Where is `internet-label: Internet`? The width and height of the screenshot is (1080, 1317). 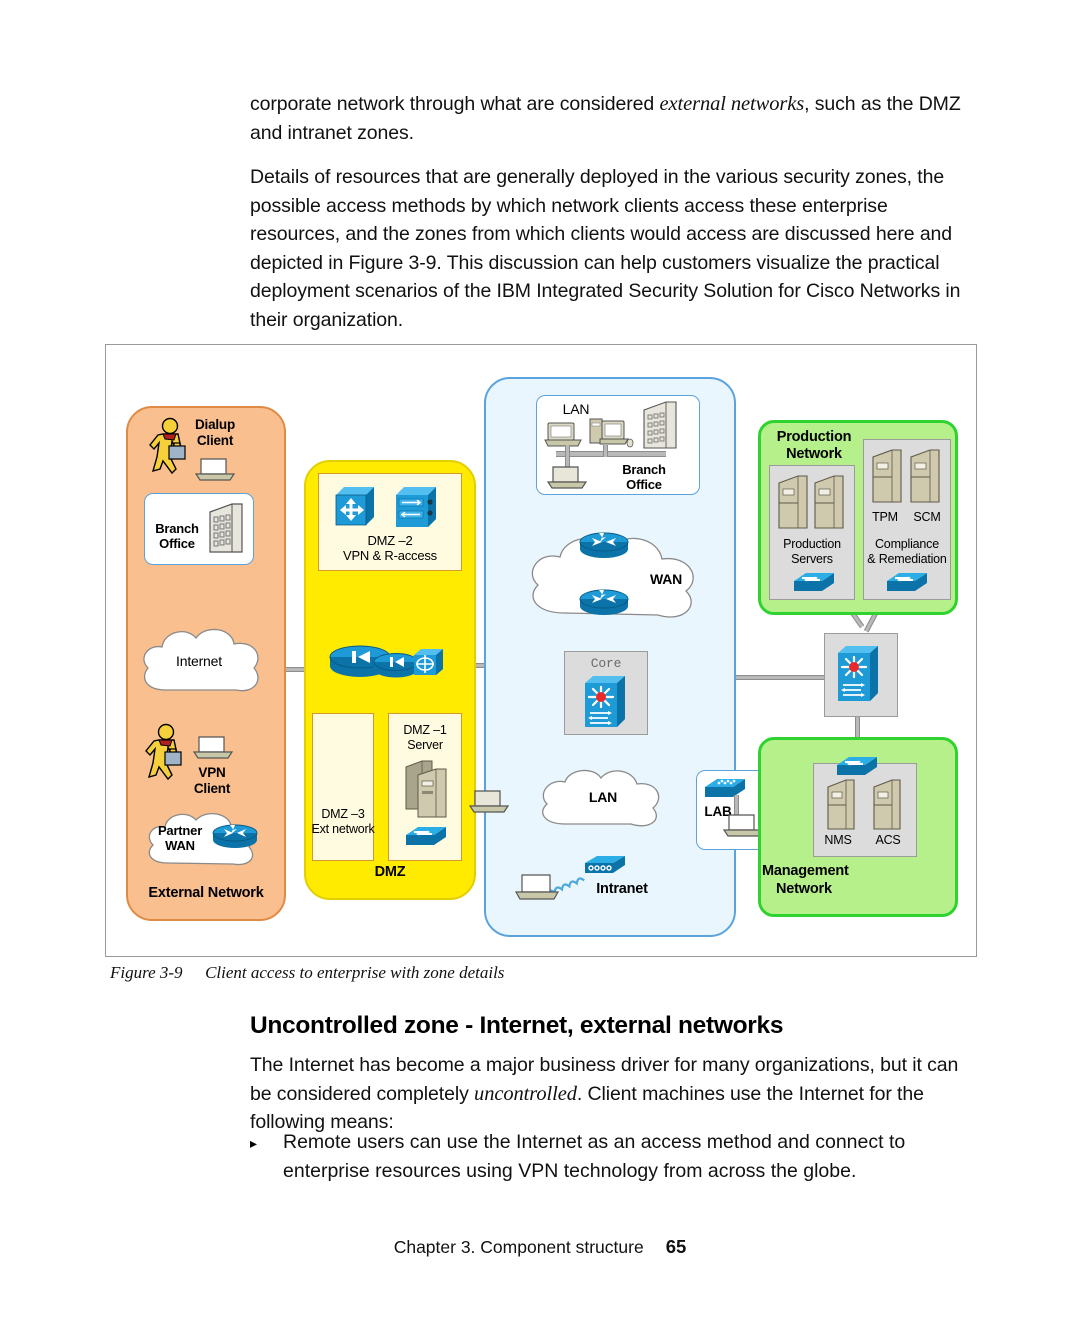 internet-label: Internet is located at coordinates (199, 661).